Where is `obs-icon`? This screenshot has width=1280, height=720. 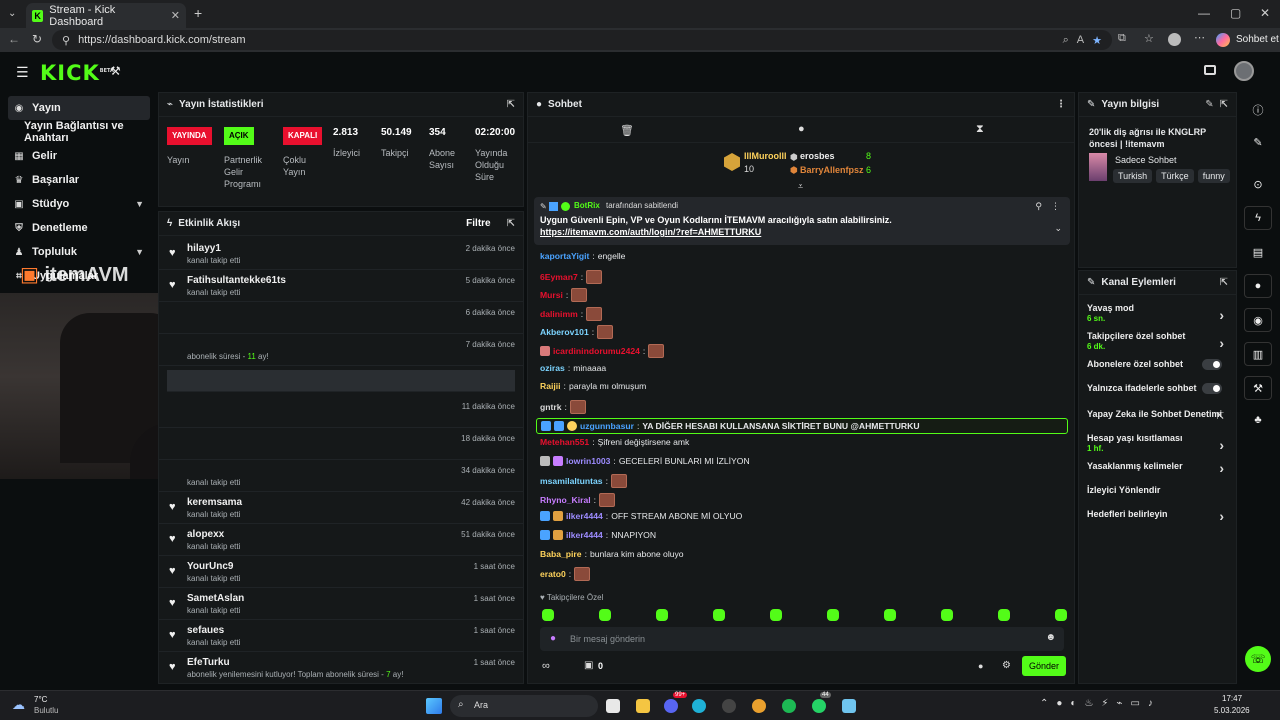 obs-icon is located at coordinates (729, 706).